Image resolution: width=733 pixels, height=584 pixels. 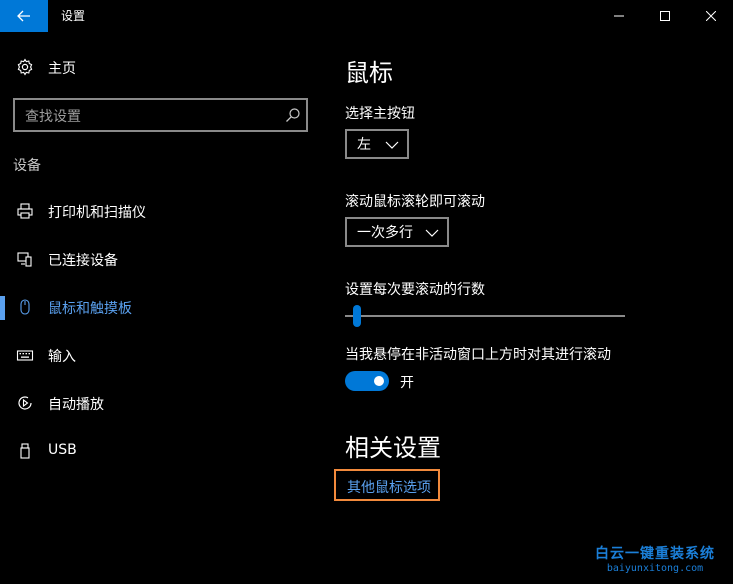 What do you see at coordinates (25, 403) in the screenshot?
I see `autoplay-icon` at bounding box center [25, 403].